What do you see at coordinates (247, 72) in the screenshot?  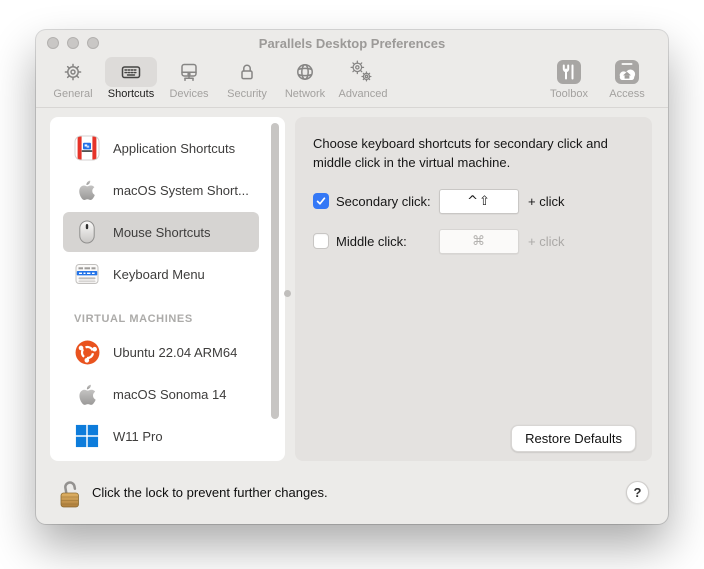 I see `lock-icon` at bounding box center [247, 72].